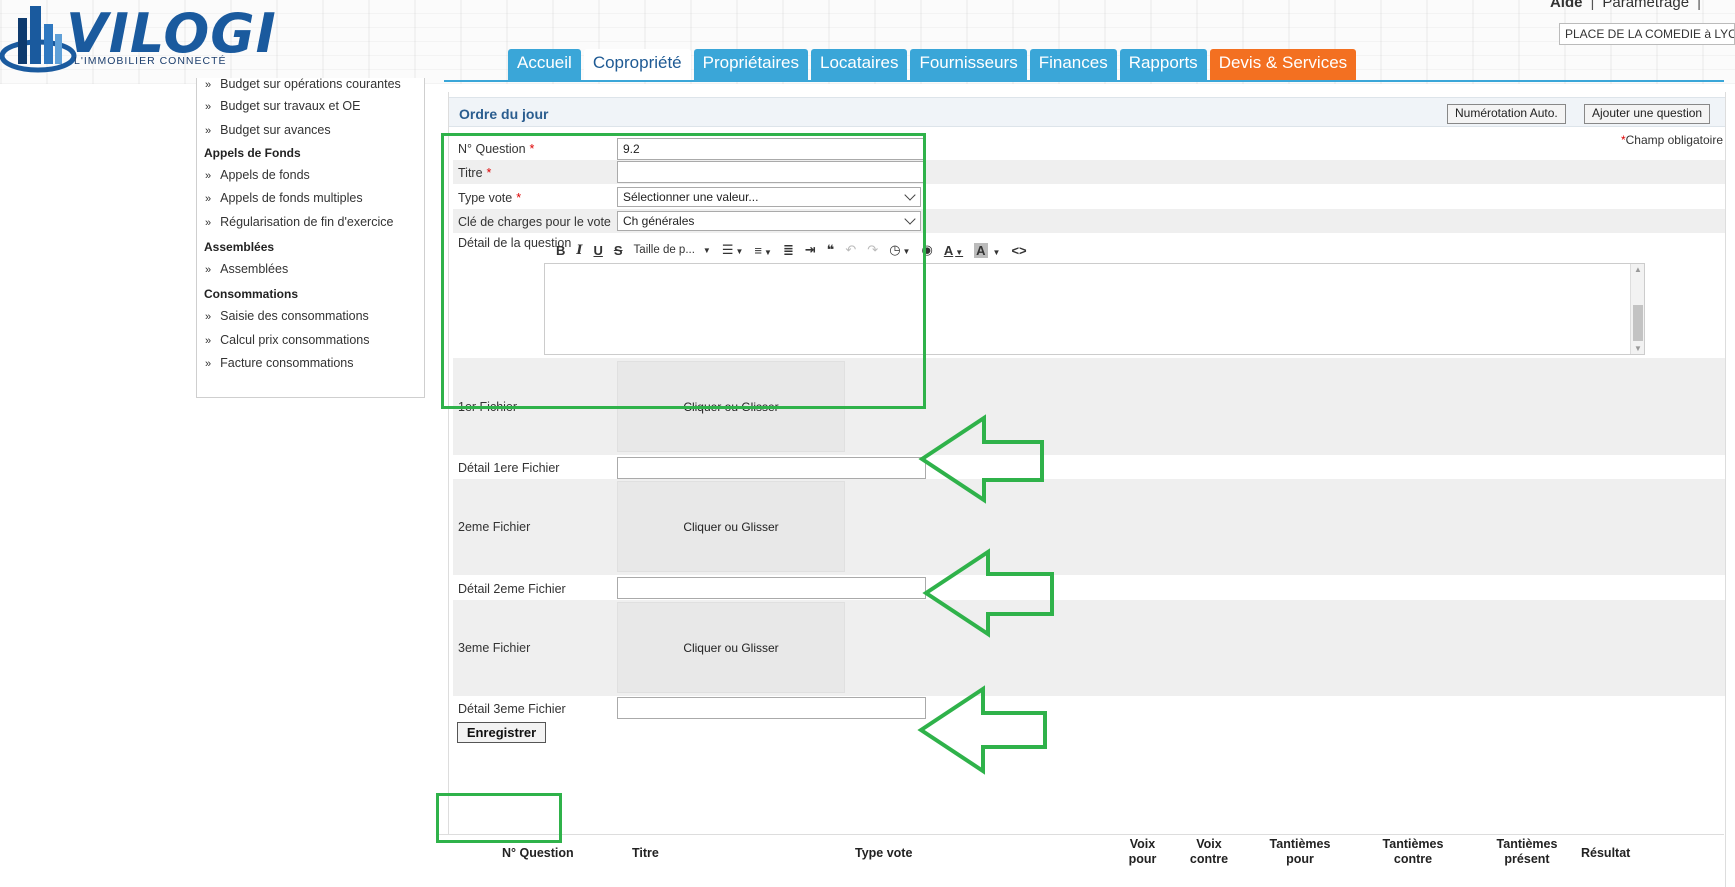 The image size is (1735, 887). What do you see at coordinates (981, 250) in the screenshot?
I see `highlight-color-icon: A` at bounding box center [981, 250].